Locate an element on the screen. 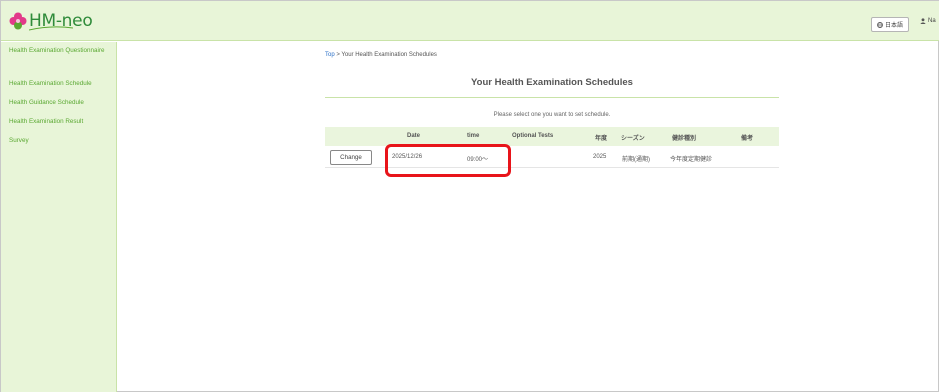  breadcrumb-current: Your Health Examination Schedules is located at coordinates (389, 55).